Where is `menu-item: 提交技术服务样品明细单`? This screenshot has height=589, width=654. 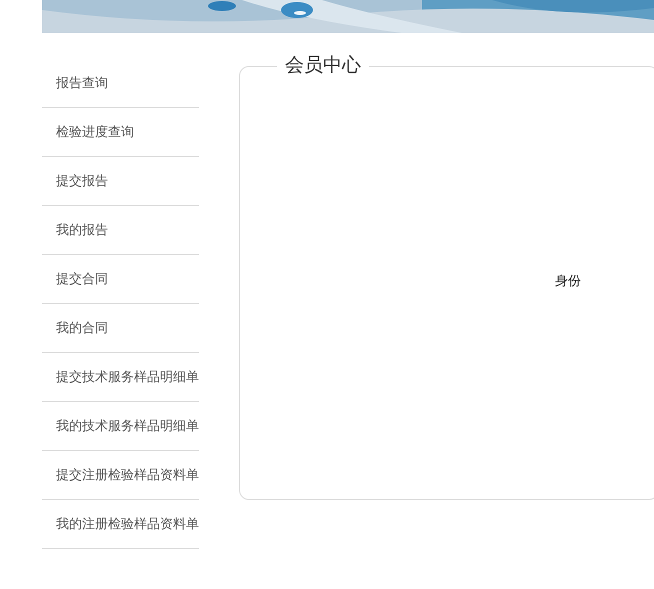
menu-item: 提交技术服务样品明细单 is located at coordinates (127, 377).